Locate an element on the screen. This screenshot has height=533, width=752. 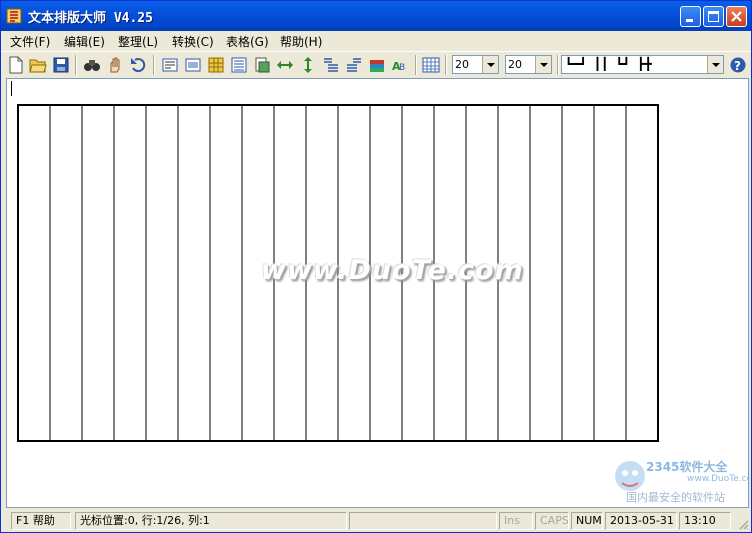
svg-text: B is located at coordinates (402, 68).